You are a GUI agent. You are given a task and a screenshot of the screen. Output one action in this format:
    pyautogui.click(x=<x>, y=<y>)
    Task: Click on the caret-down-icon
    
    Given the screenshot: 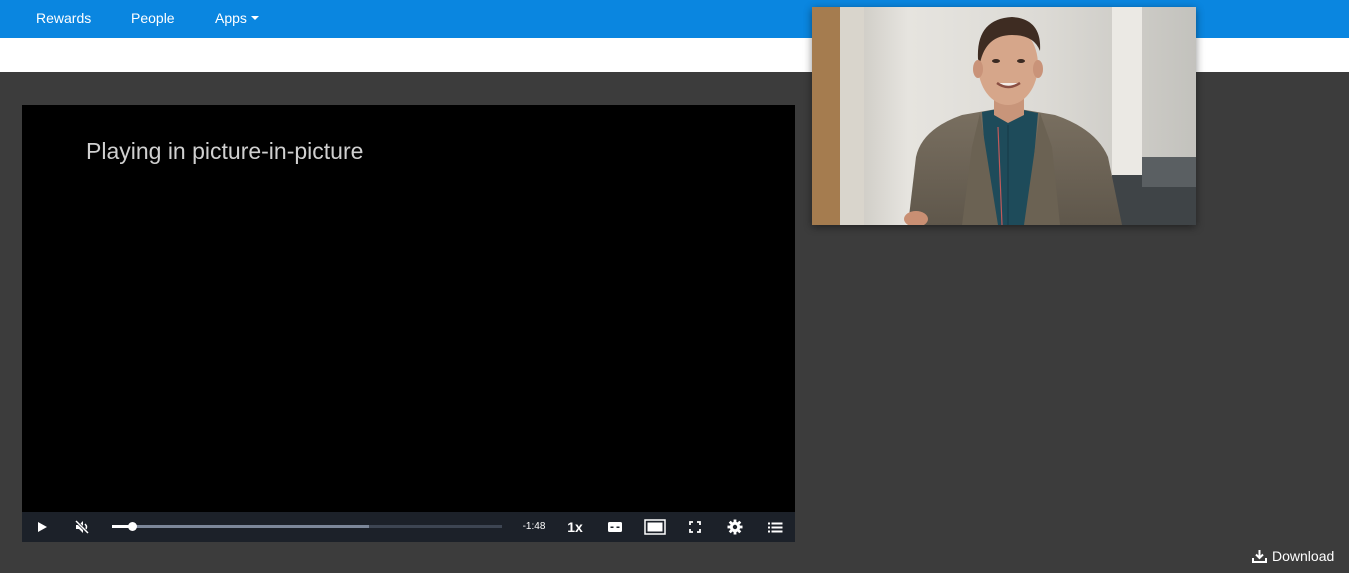 What is the action you would take?
    pyautogui.click(x=254, y=18)
    